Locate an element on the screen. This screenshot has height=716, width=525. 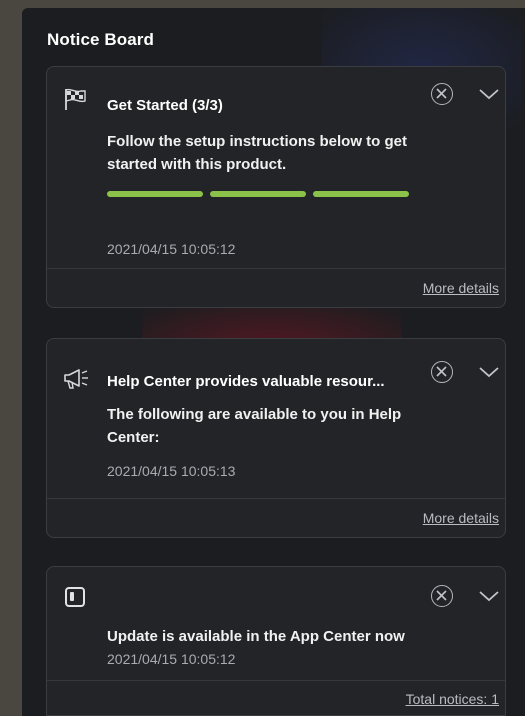
checkered-flag-icon is located at coordinates (75, 99).